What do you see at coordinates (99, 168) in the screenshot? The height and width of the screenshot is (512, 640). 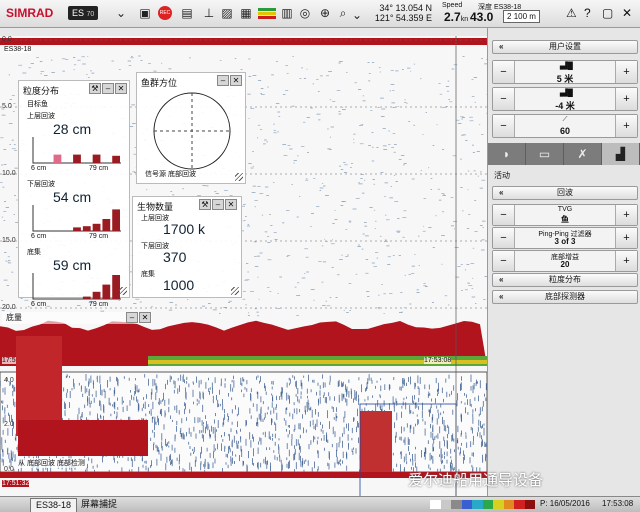 I see `axis-max: 79 cm` at bounding box center [99, 168].